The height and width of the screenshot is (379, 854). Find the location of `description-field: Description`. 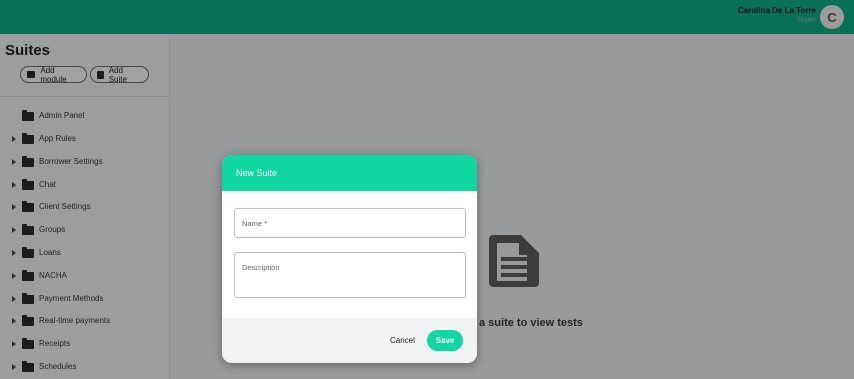

description-field: Description is located at coordinates (350, 275).